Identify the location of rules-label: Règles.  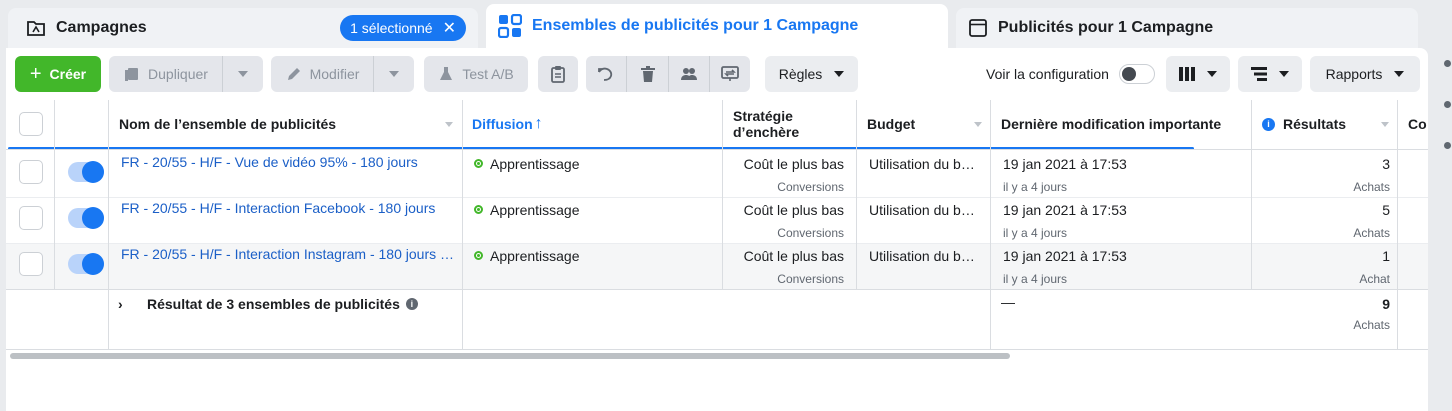
(800, 74).